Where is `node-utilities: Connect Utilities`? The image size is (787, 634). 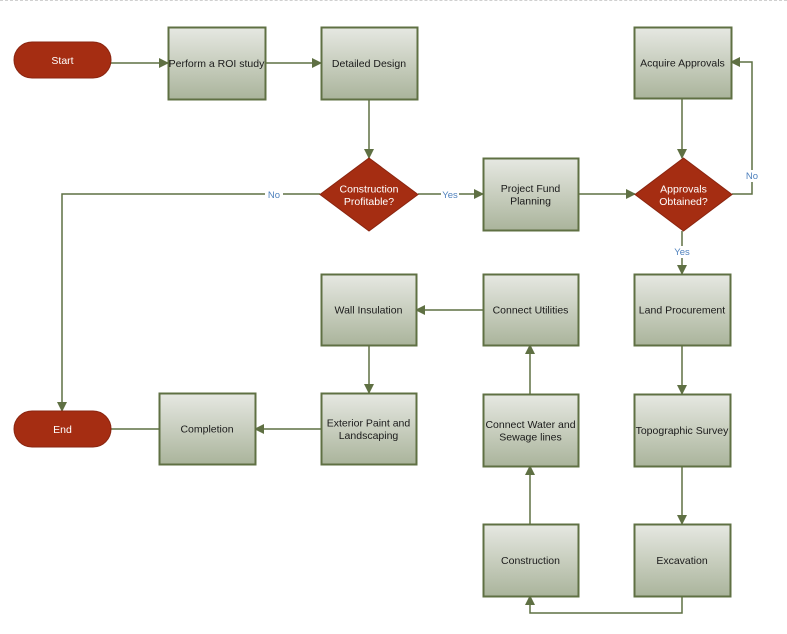
node-utilities: Connect Utilities is located at coordinates (531, 310).